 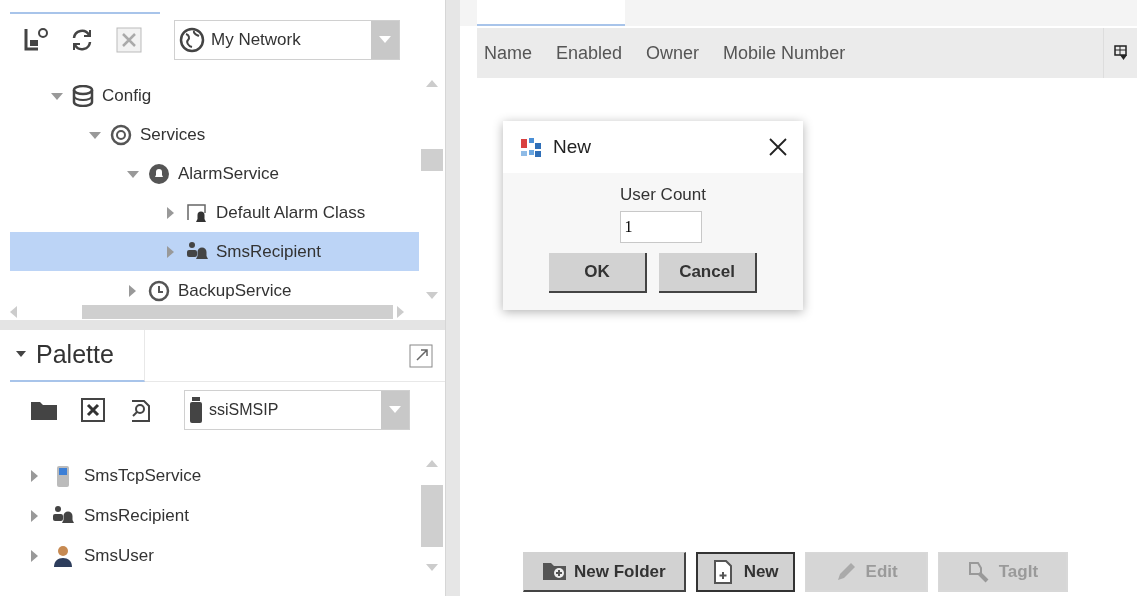 I want to click on dropdown-value: My Network, so click(x=256, y=40).